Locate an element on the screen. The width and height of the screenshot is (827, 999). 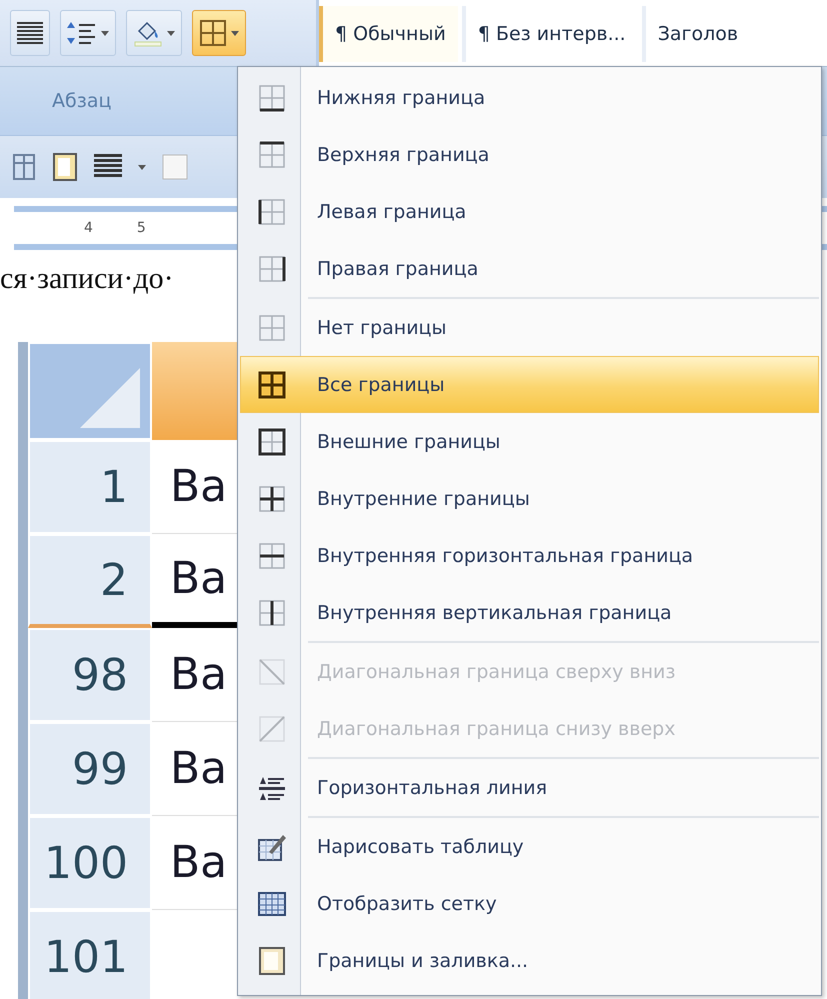
group-label: Абзац is located at coordinates (82, 101).